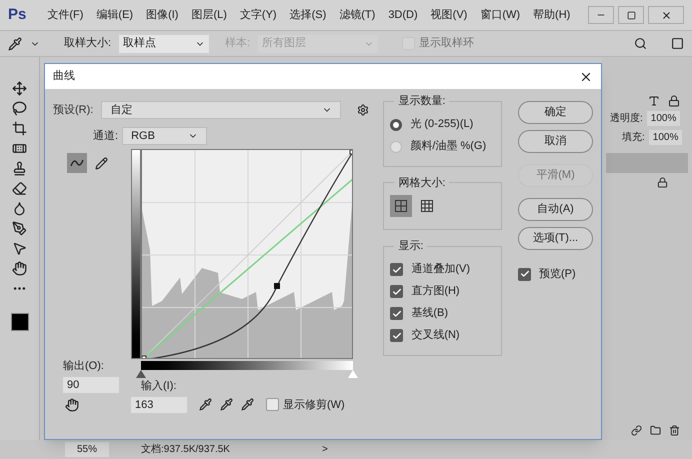 The width and height of the screenshot is (692, 459). I want to click on option-label: 取样大小:, so click(88, 44).